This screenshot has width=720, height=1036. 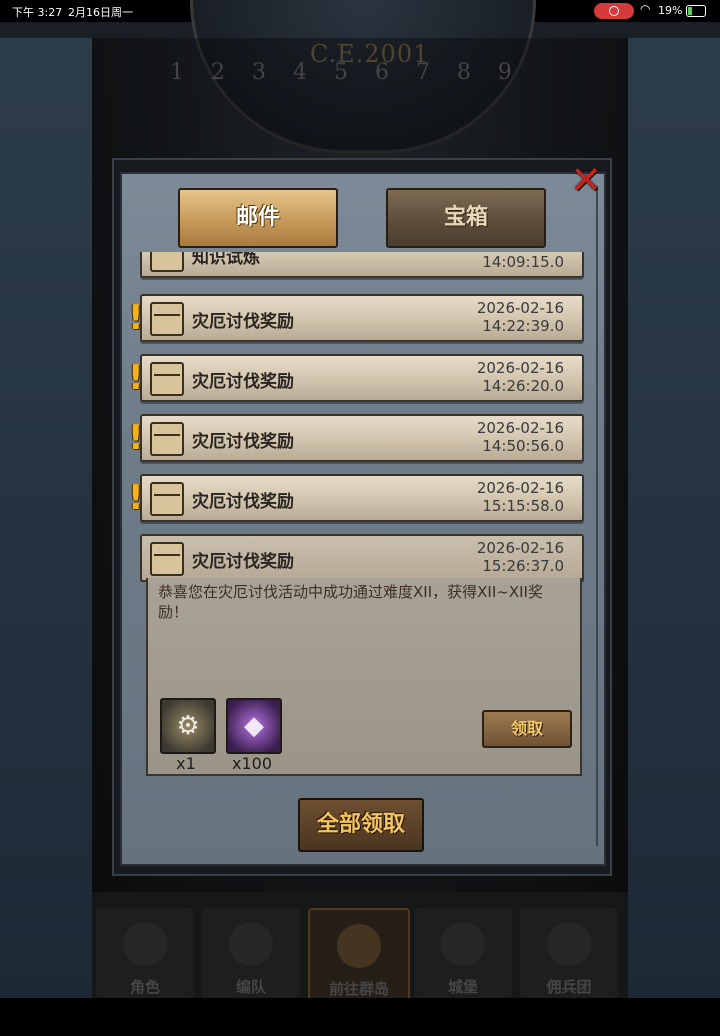 I want to click on close-icon: ✕, so click(x=586, y=180).